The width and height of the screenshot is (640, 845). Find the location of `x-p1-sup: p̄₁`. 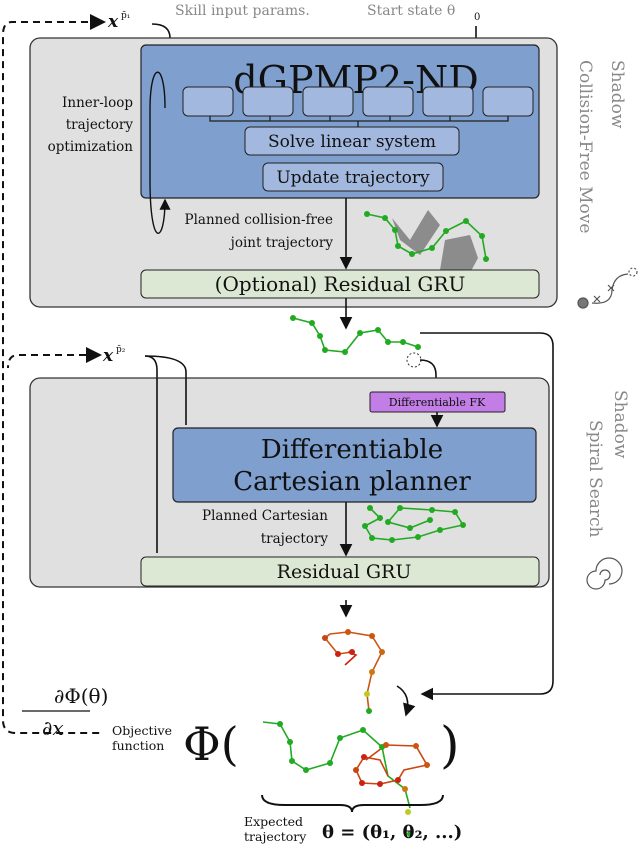

x-p1-sup: p̄₁ is located at coordinates (125, 16).